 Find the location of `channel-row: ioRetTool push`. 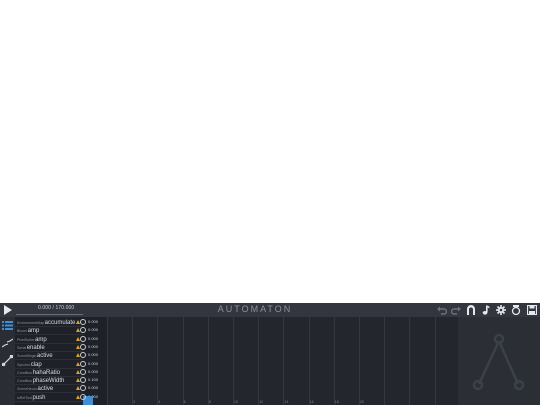

channel-row: ioRetTool push is located at coordinates (49, 397).